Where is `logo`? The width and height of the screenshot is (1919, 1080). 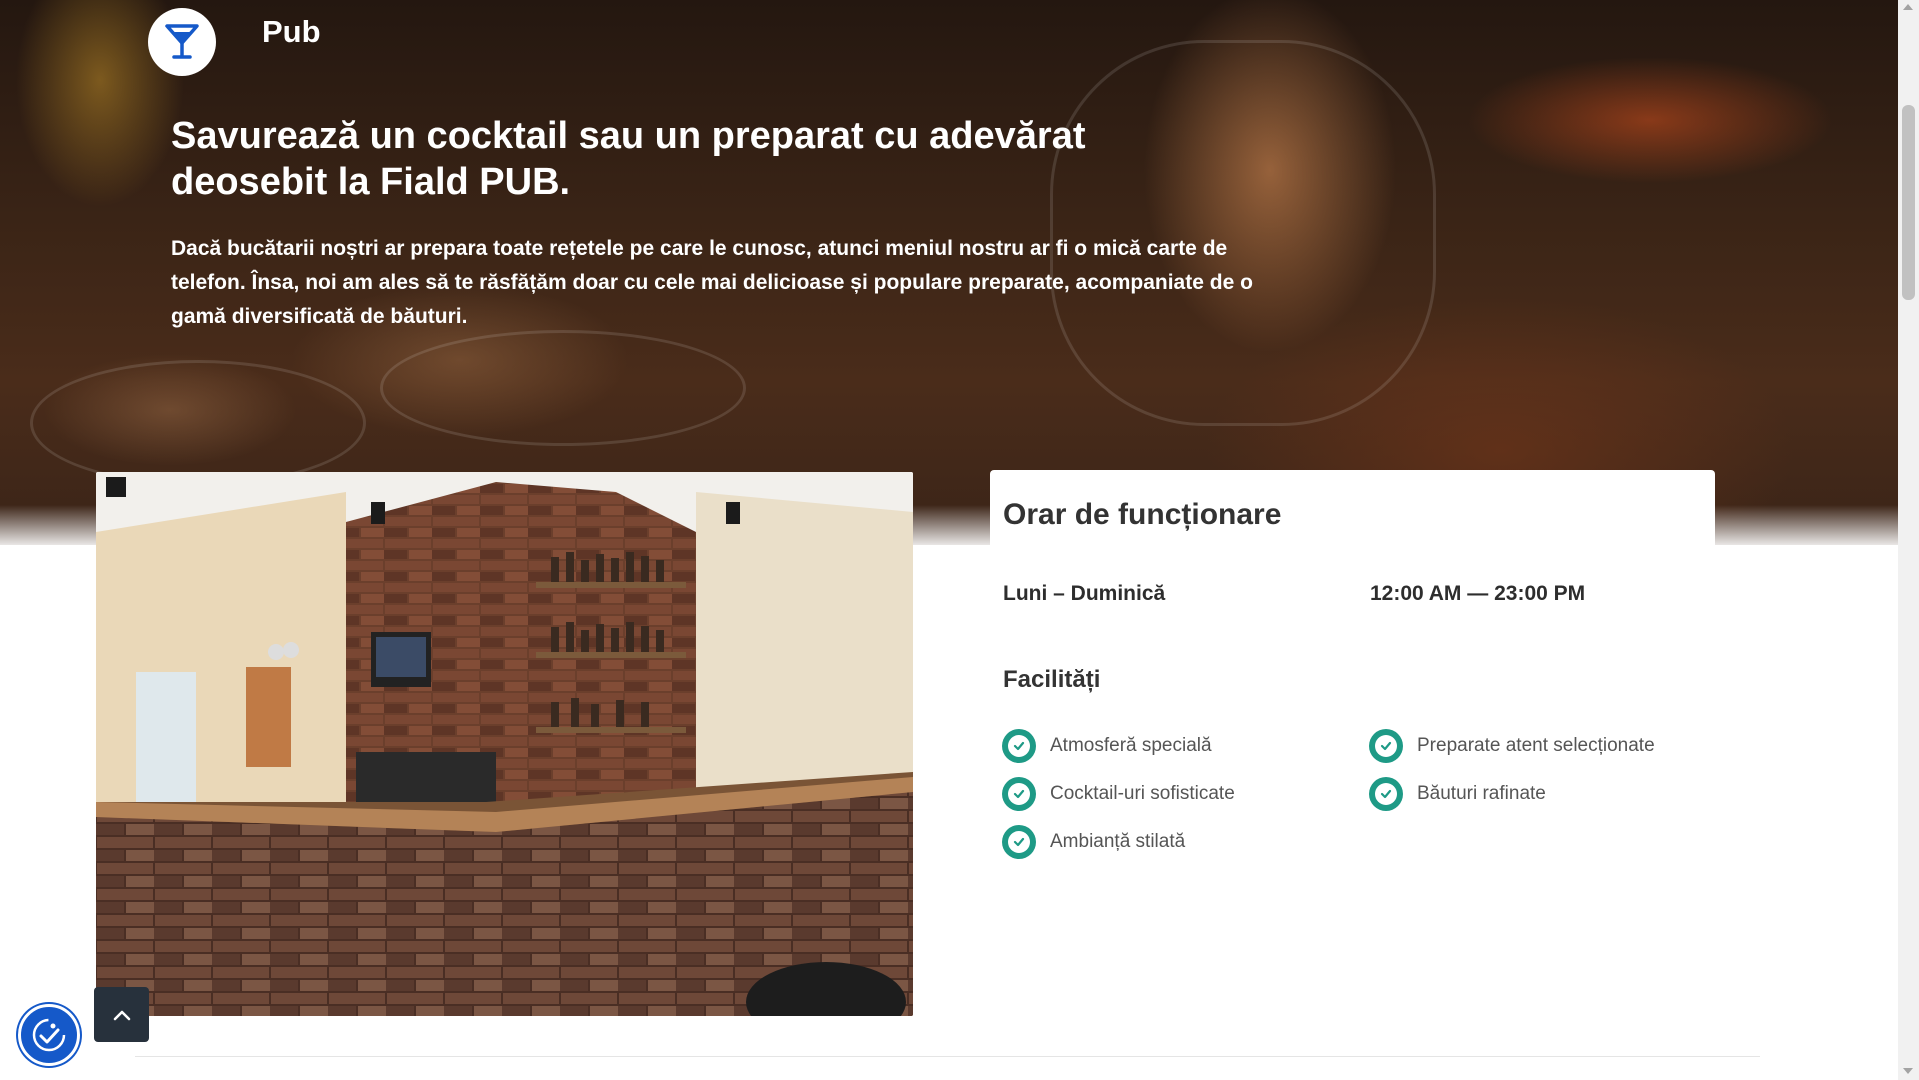
logo is located at coordinates (182, 42).